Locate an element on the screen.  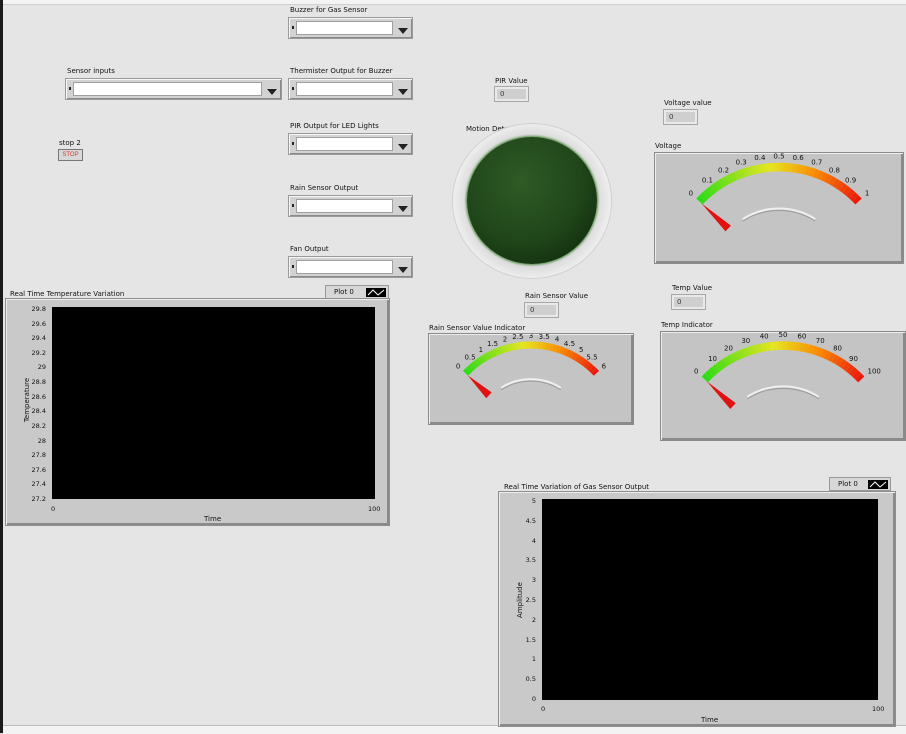
temperature-plot-area is located at coordinates (213, 403).